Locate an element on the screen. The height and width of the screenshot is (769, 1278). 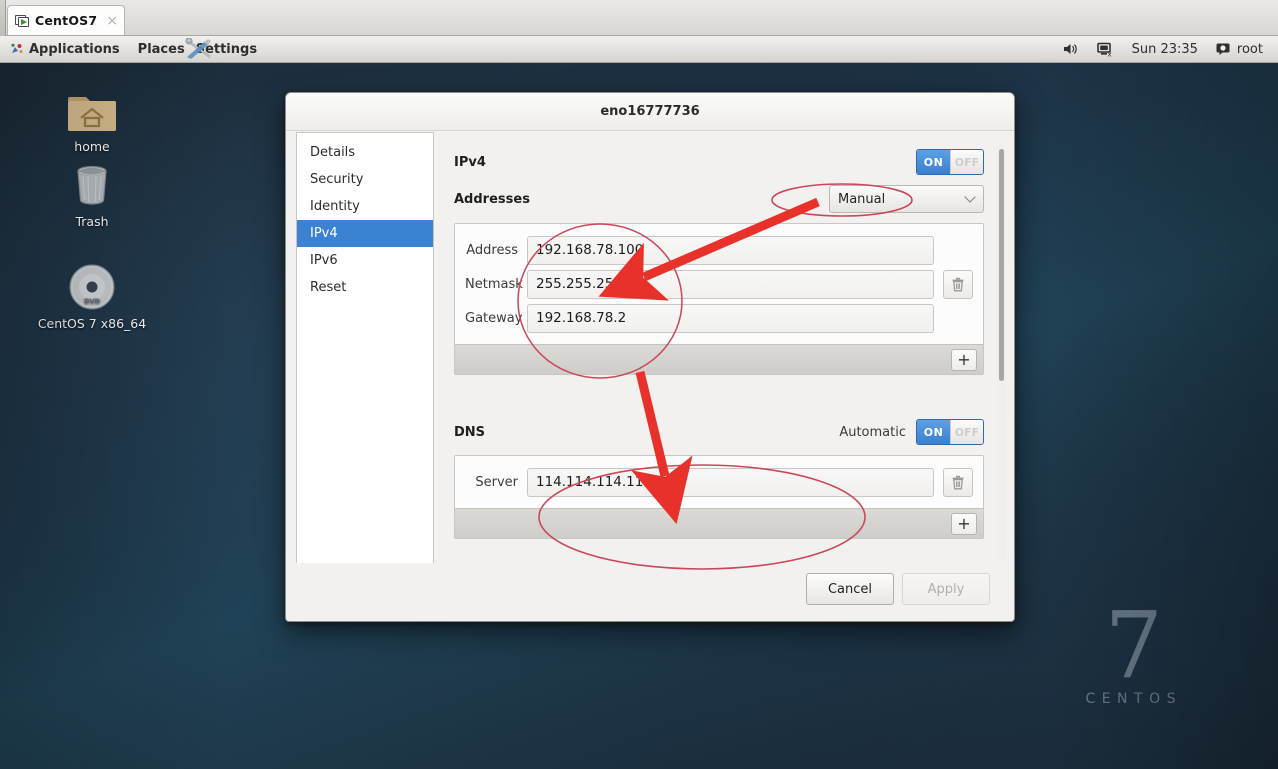
delete-dns-server-button is located at coordinates (958, 482).